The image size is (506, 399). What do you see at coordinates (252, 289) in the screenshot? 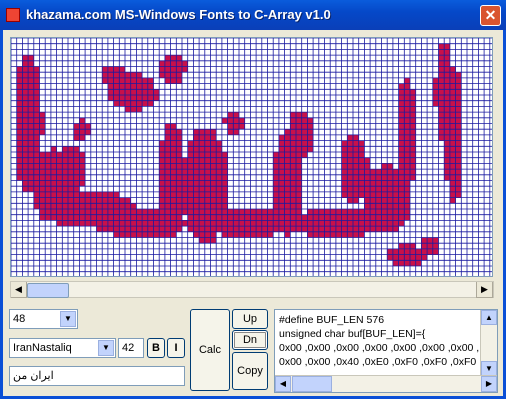
I see `grid-horizontal-scrollbar: ◀ ▶` at bounding box center [252, 289].